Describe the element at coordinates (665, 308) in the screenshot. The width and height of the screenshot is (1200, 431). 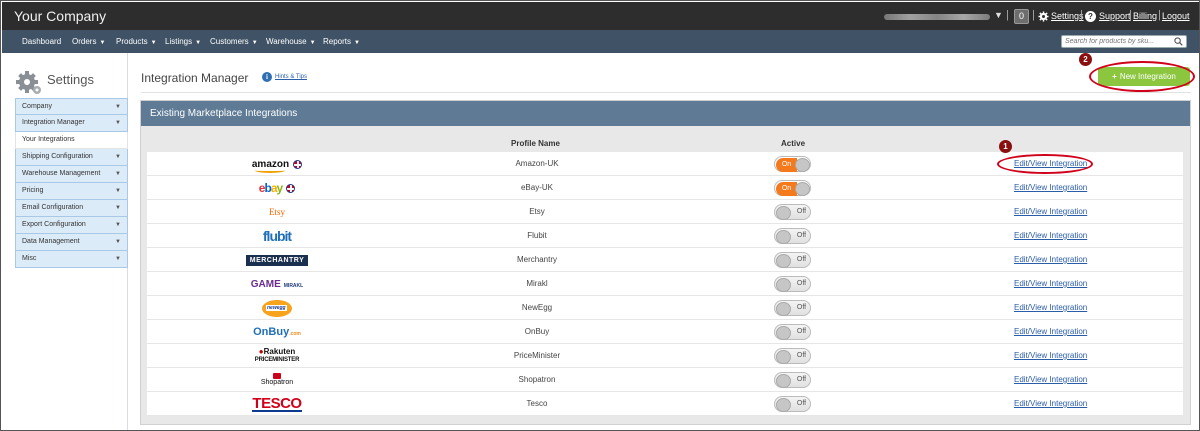
I see `table-row: newegg NewEgg Off Edit/View Integration` at that location.